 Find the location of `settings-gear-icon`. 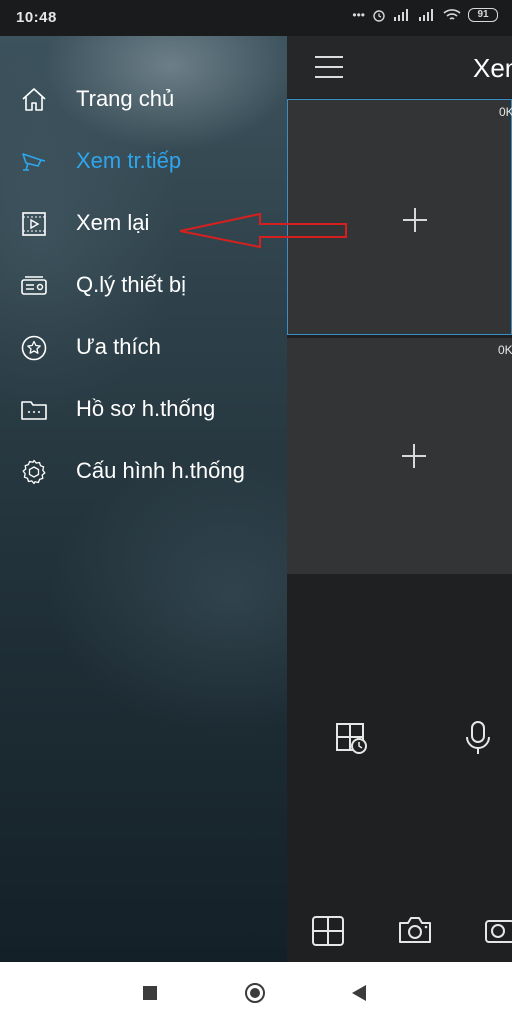

settings-gear-icon is located at coordinates (34, 472).